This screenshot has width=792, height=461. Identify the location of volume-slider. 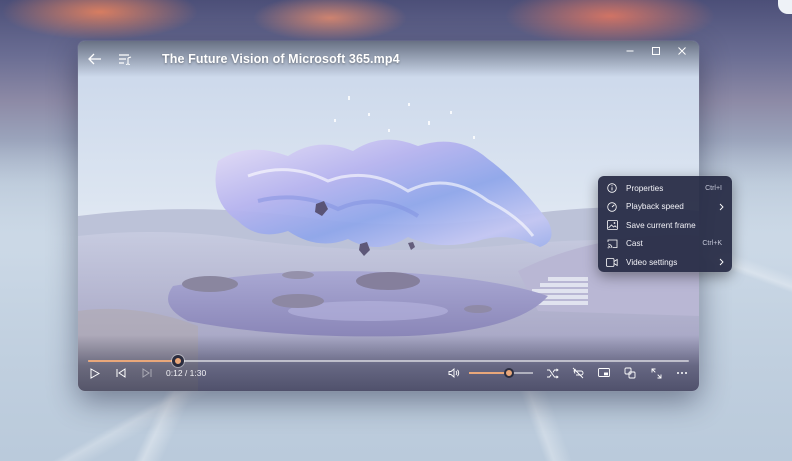
(501, 373).